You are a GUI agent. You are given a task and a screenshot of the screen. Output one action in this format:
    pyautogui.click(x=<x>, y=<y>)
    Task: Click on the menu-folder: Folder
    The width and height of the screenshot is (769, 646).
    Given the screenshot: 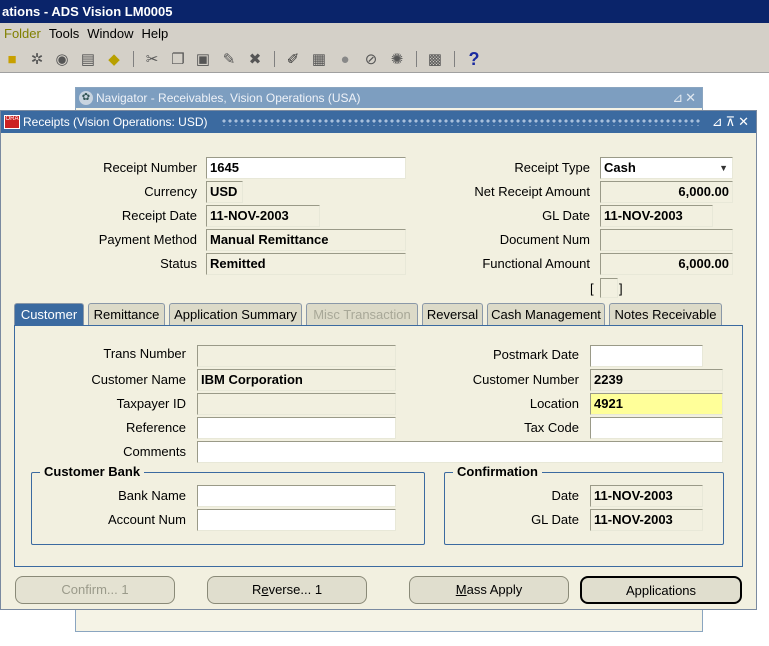 What is the action you would take?
    pyautogui.click(x=22, y=34)
    